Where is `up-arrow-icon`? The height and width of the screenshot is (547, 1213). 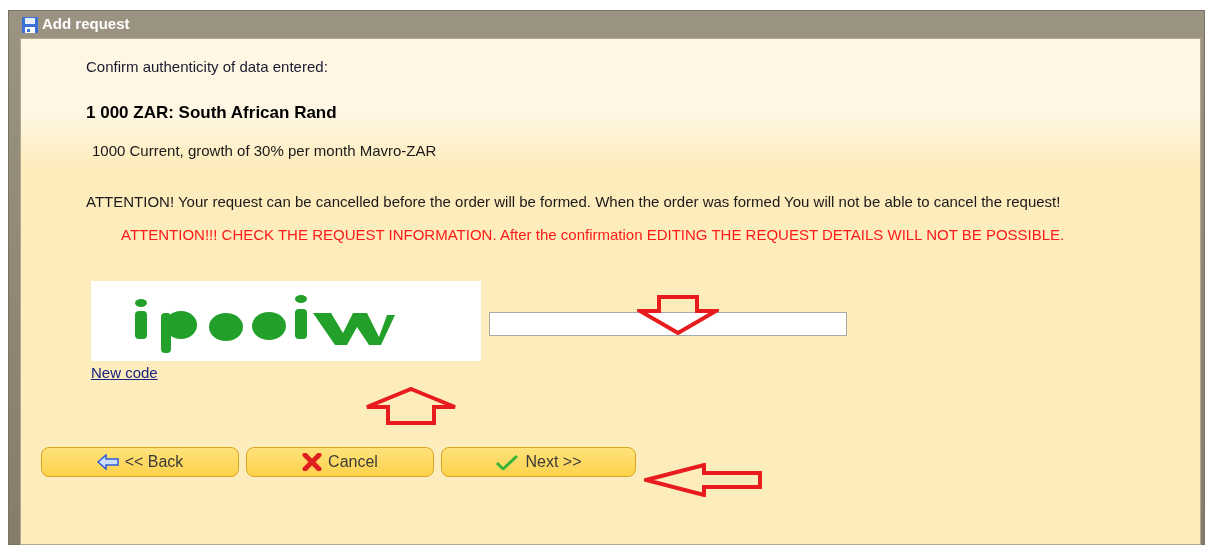 up-arrow-icon is located at coordinates (411, 406).